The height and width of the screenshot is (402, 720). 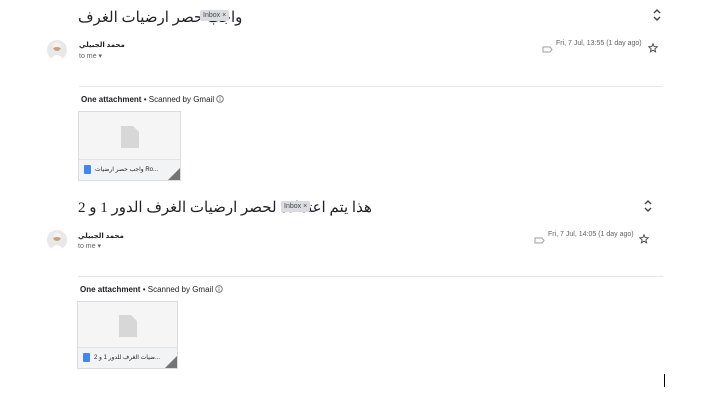 I want to click on email-date: Fri, 7 Jul, 14:05 (1 day ago), so click(x=591, y=234).